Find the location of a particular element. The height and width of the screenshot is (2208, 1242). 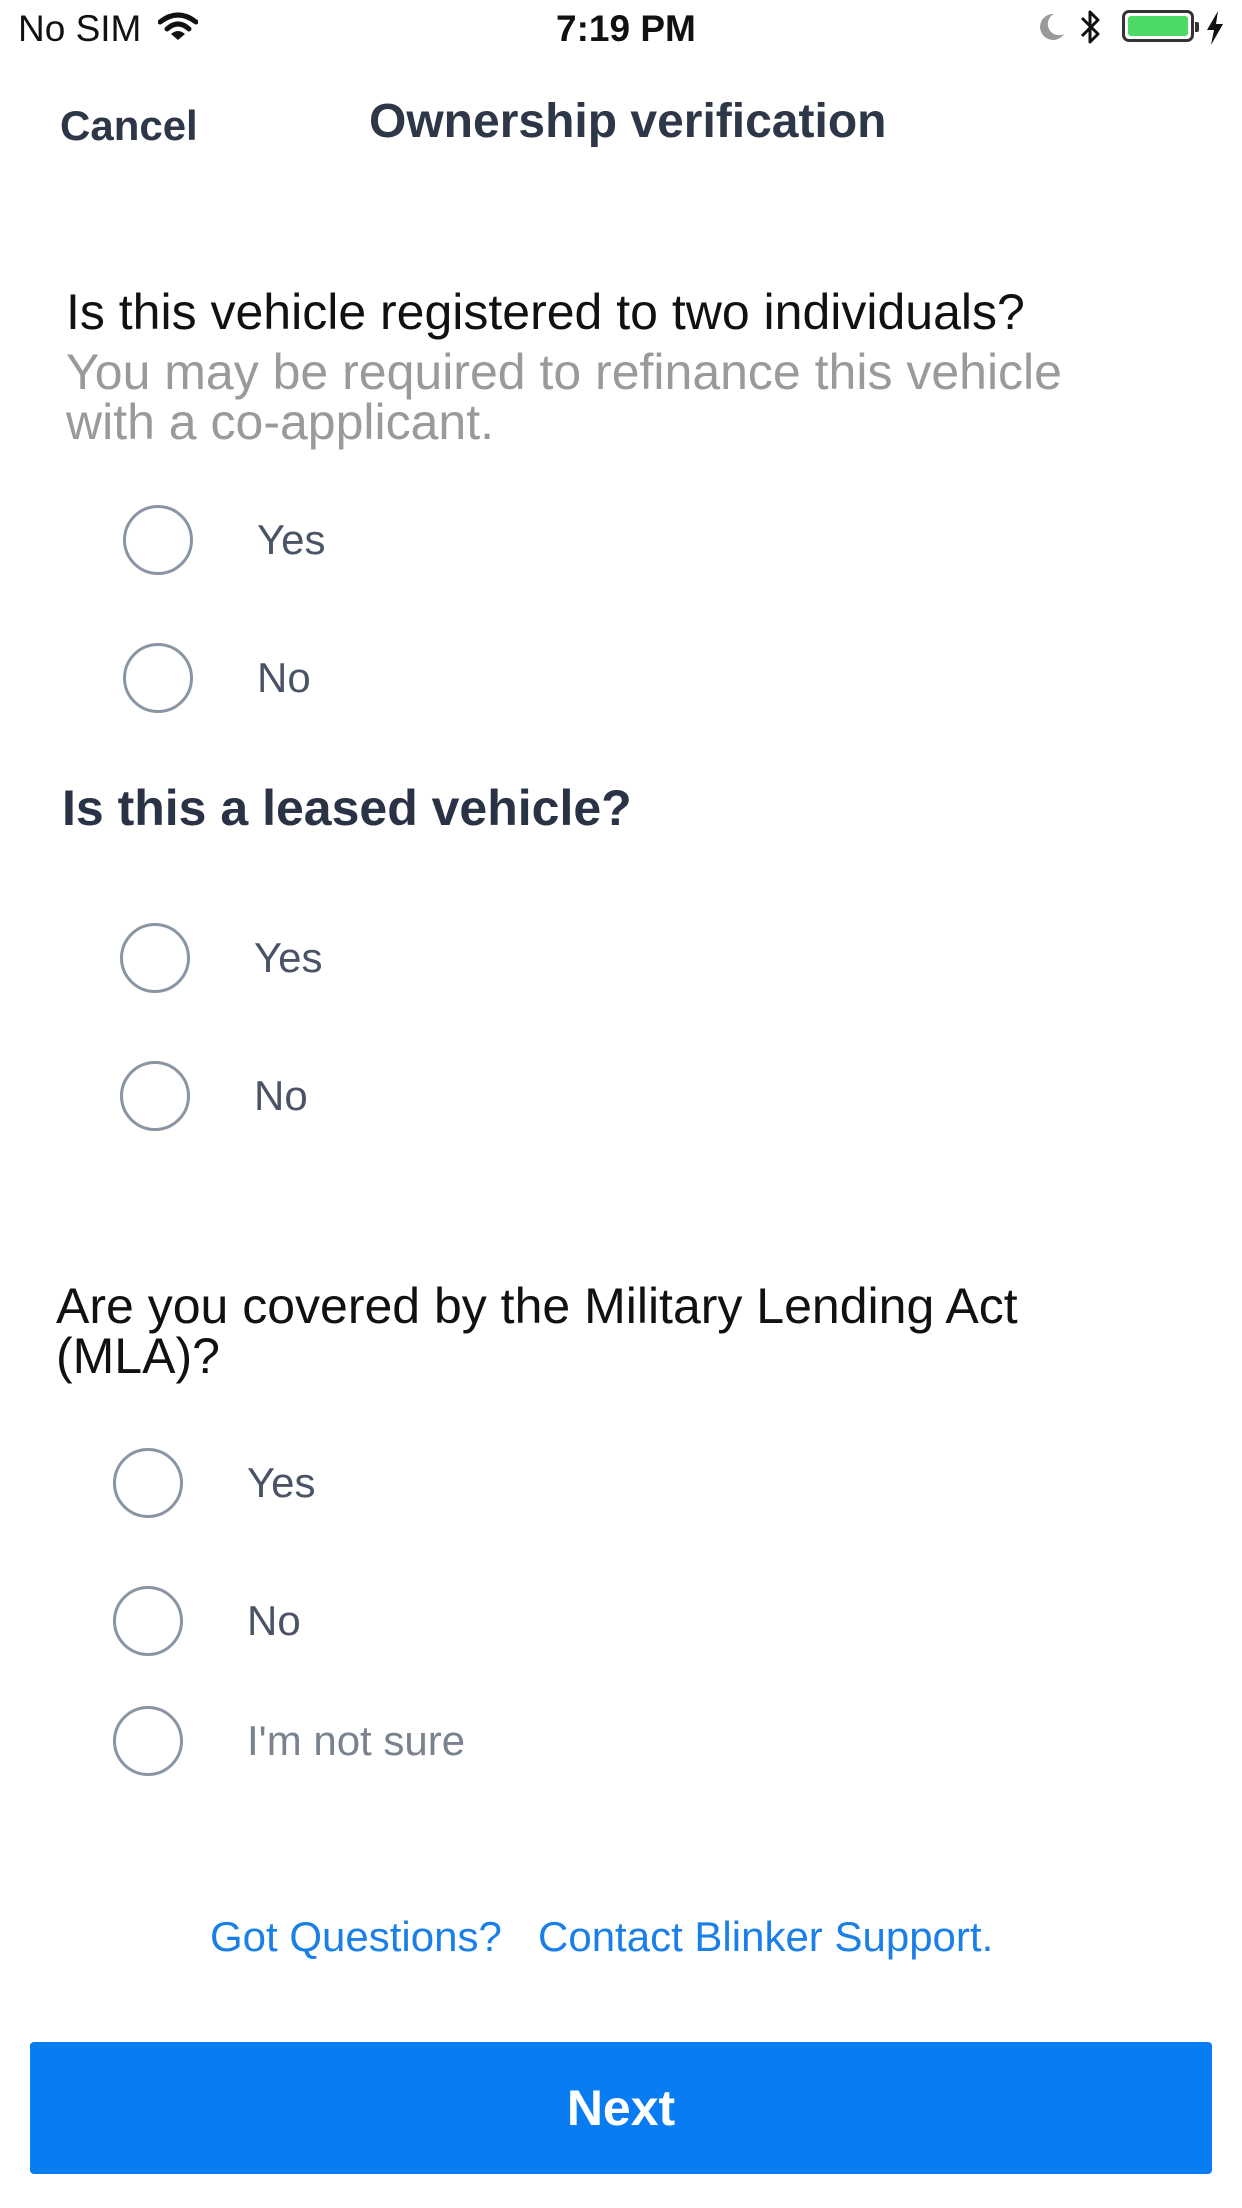

option-leased-no: No is located at coordinates (570, 1101).